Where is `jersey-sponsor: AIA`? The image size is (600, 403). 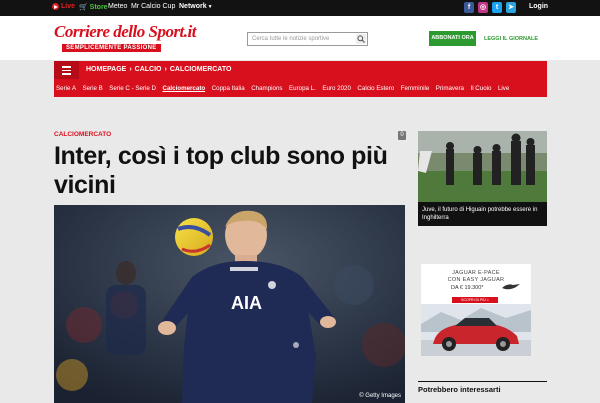 jersey-sponsor: AIA is located at coordinates (246, 303).